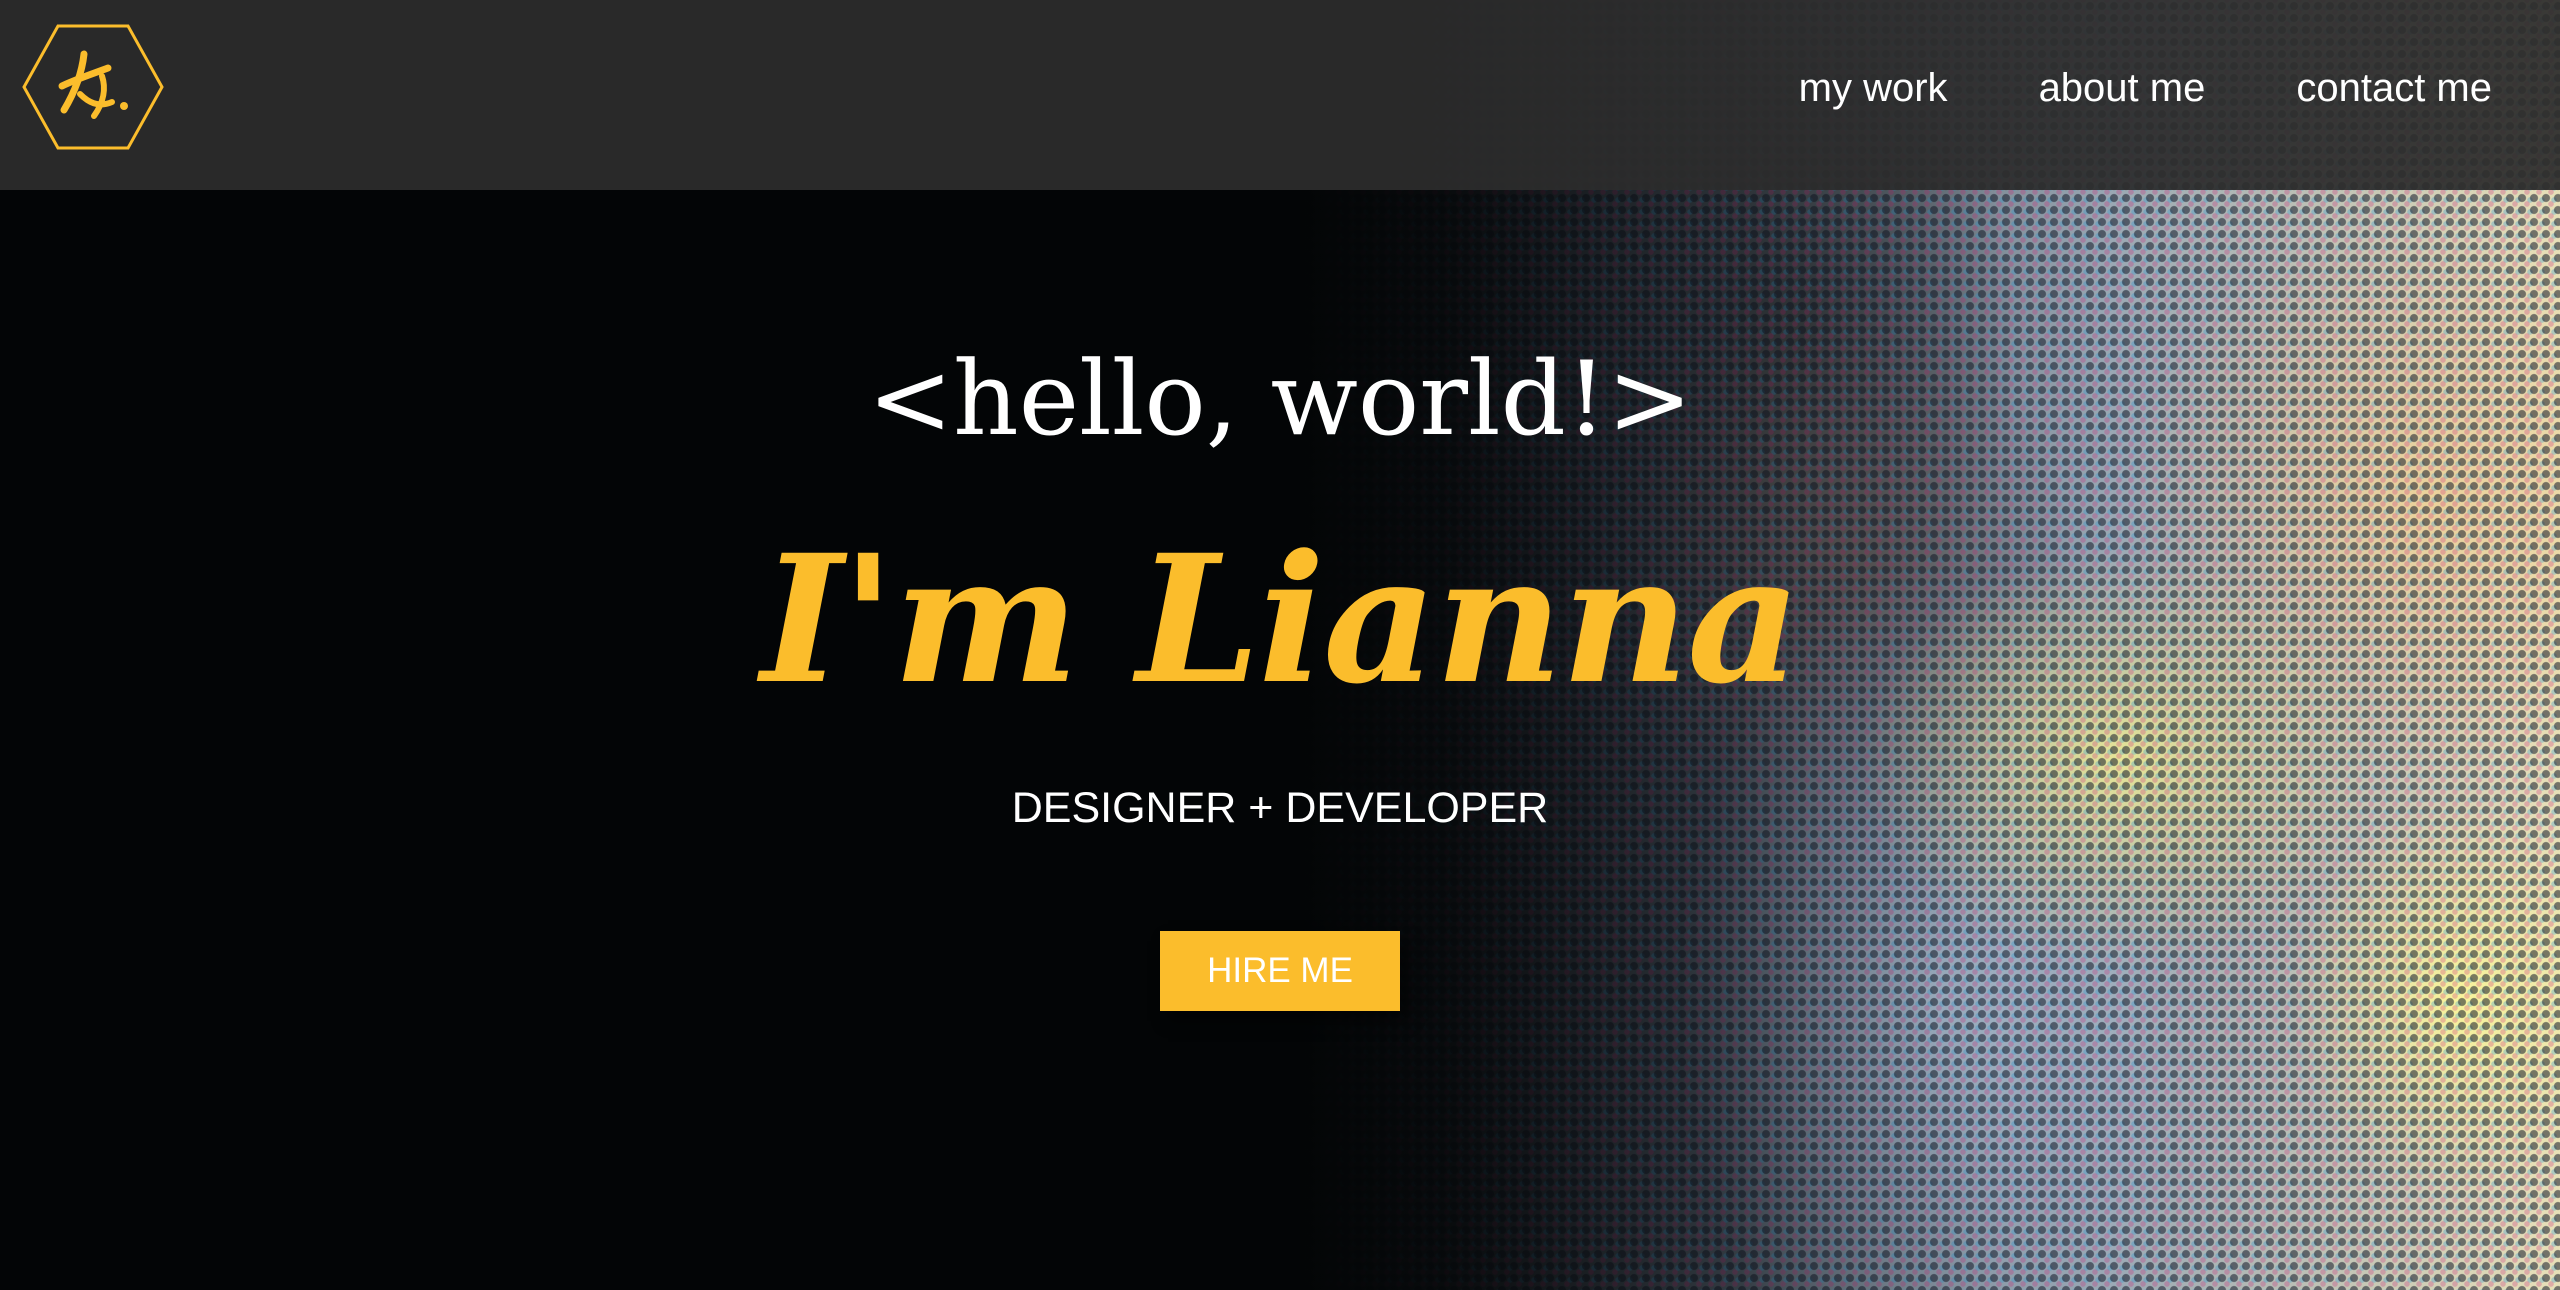  I want to click on hero-greeting: <hello, world!>, so click(1280, 399).